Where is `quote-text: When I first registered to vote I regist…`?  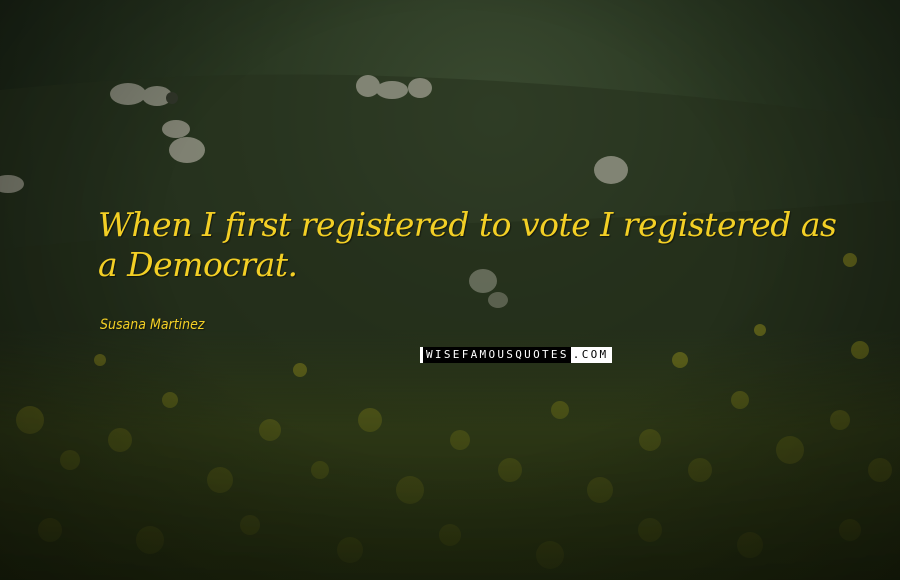 quote-text: When I first registered to vote I regist… is located at coordinates (467, 244).